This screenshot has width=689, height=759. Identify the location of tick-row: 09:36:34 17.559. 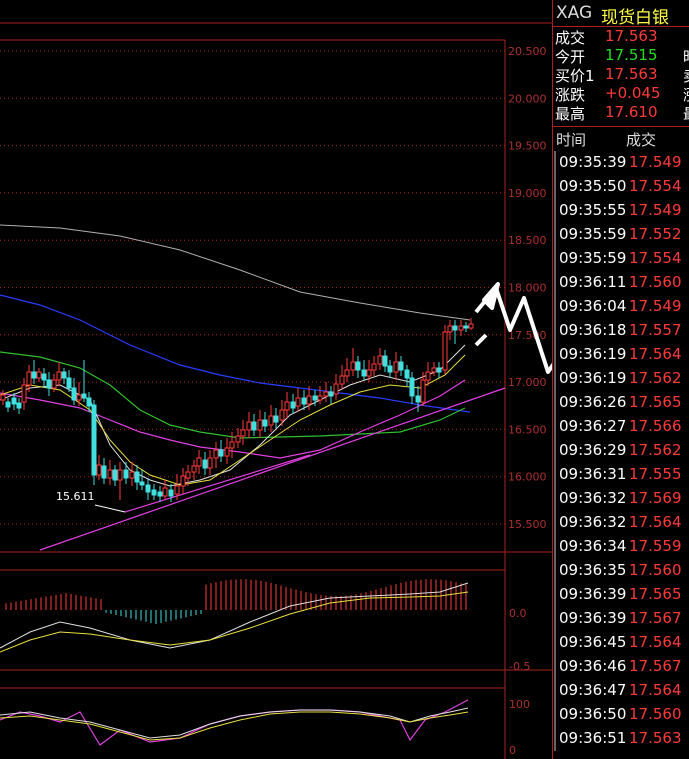
(621, 547).